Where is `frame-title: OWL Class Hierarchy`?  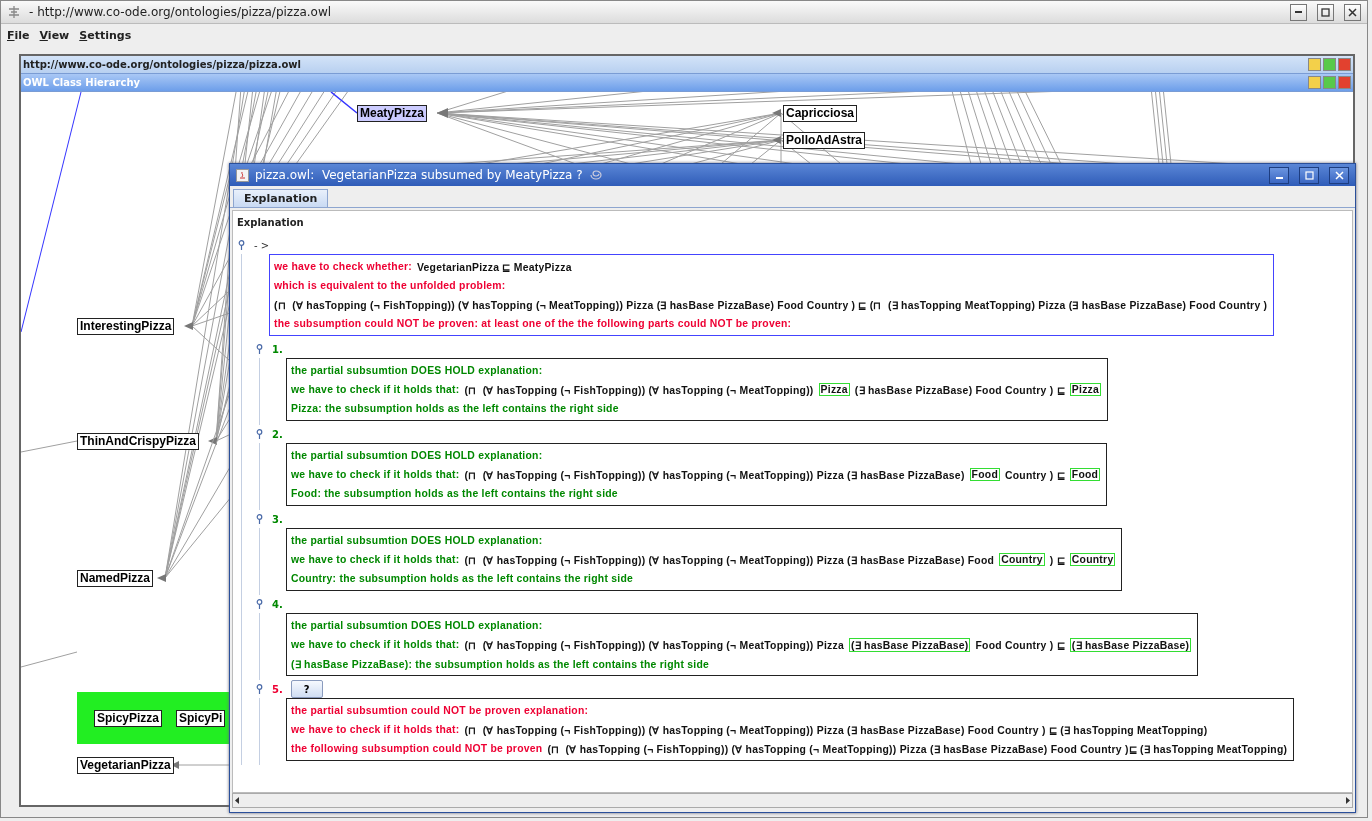
frame-title: OWL Class Hierarchy is located at coordinates (82, 82).